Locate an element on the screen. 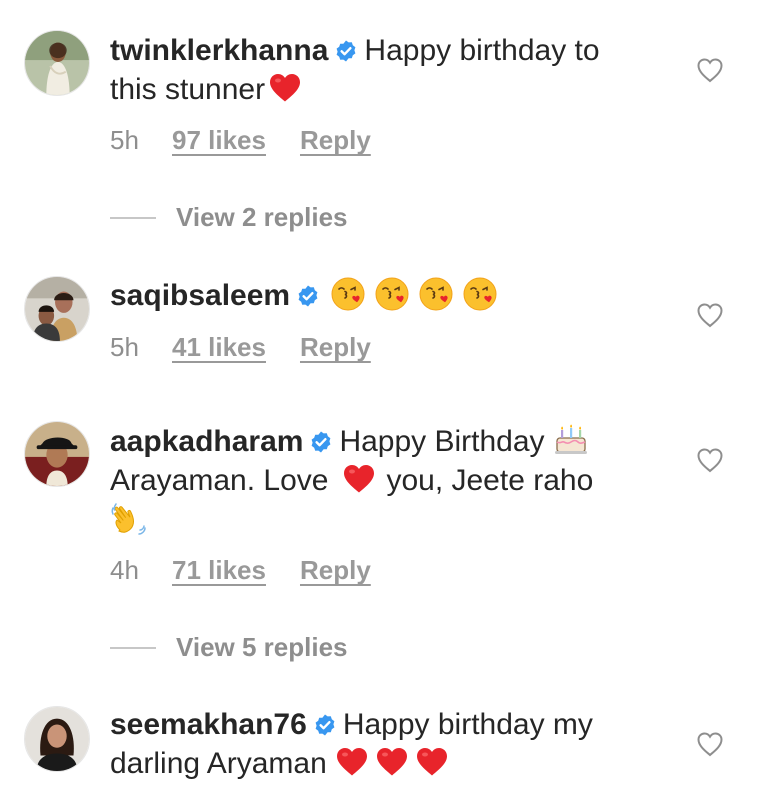  username: twinklerkhanna is located at coordinates (219, 50).